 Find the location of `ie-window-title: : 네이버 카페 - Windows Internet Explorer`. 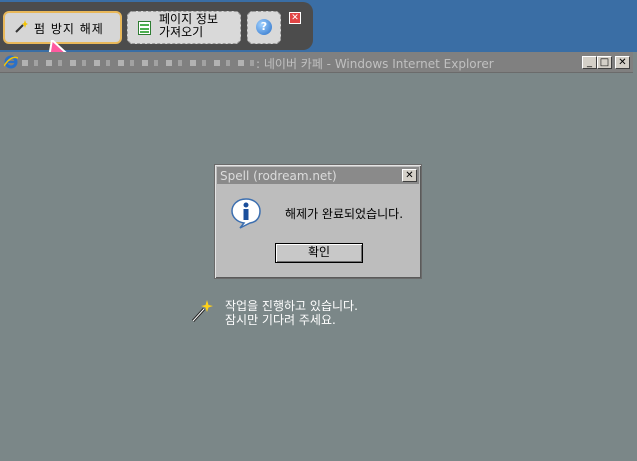

ie-window-title: : 네이버 카페 - Windows Internet Explorer is located at coordinates (375, 64).